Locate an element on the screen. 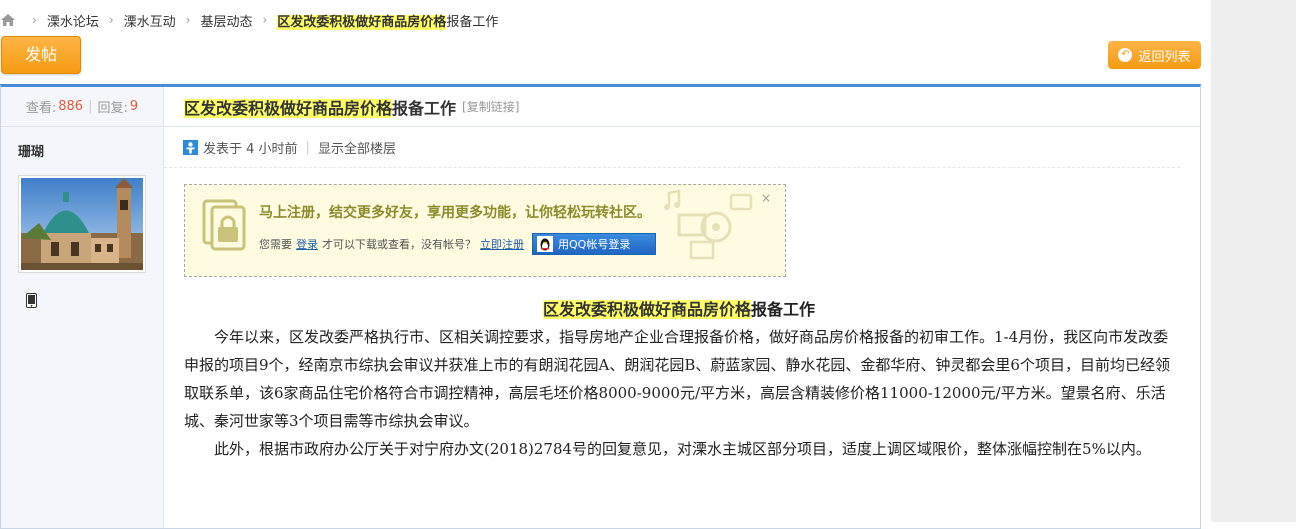  return-icon: ↶ is located at coordinates (1125, 55).